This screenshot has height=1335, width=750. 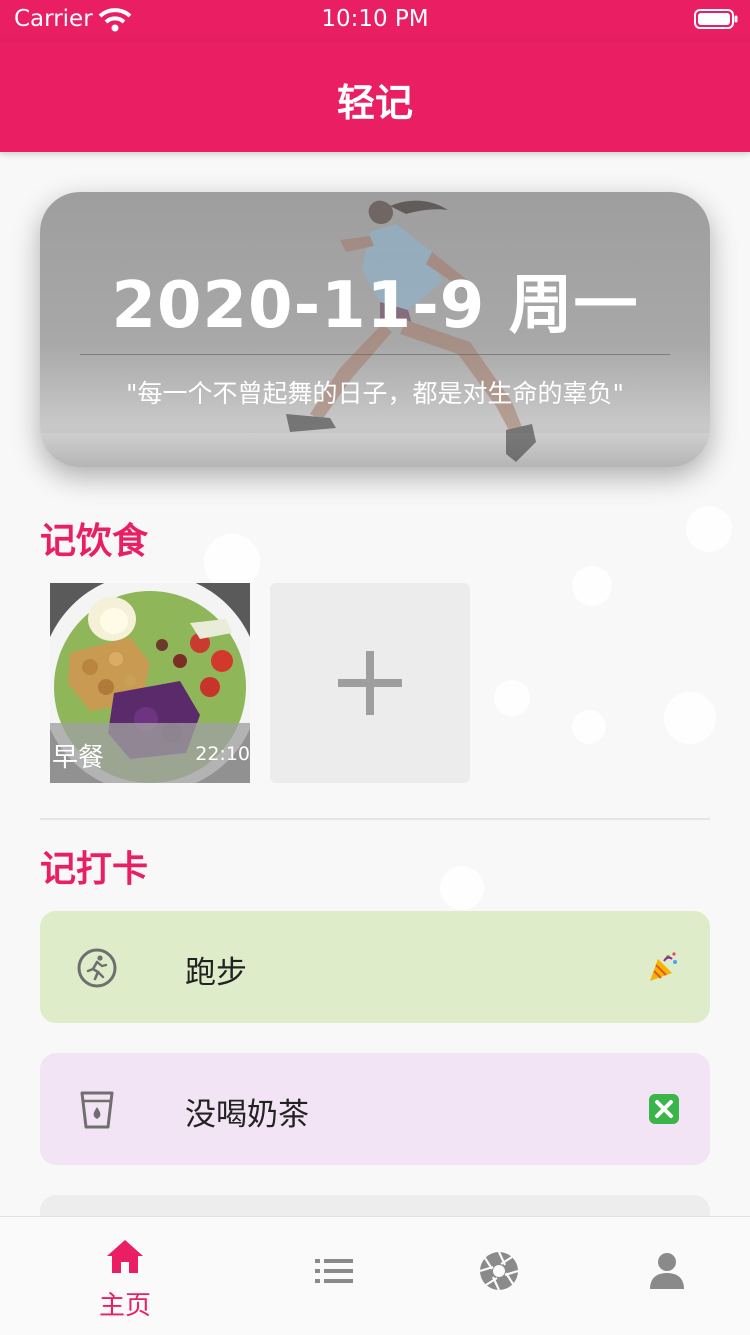 What do you see at coordinates (374, 103) in the screenshot?
I see `page-title: 轻记` at bounding box center [374, 103].